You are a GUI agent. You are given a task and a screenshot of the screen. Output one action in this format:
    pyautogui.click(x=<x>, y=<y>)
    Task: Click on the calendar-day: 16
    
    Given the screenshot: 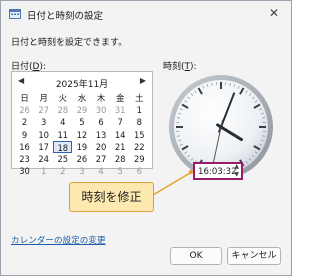 What is the action you would take?
    pyautogui.click(x=24, y=147)
    